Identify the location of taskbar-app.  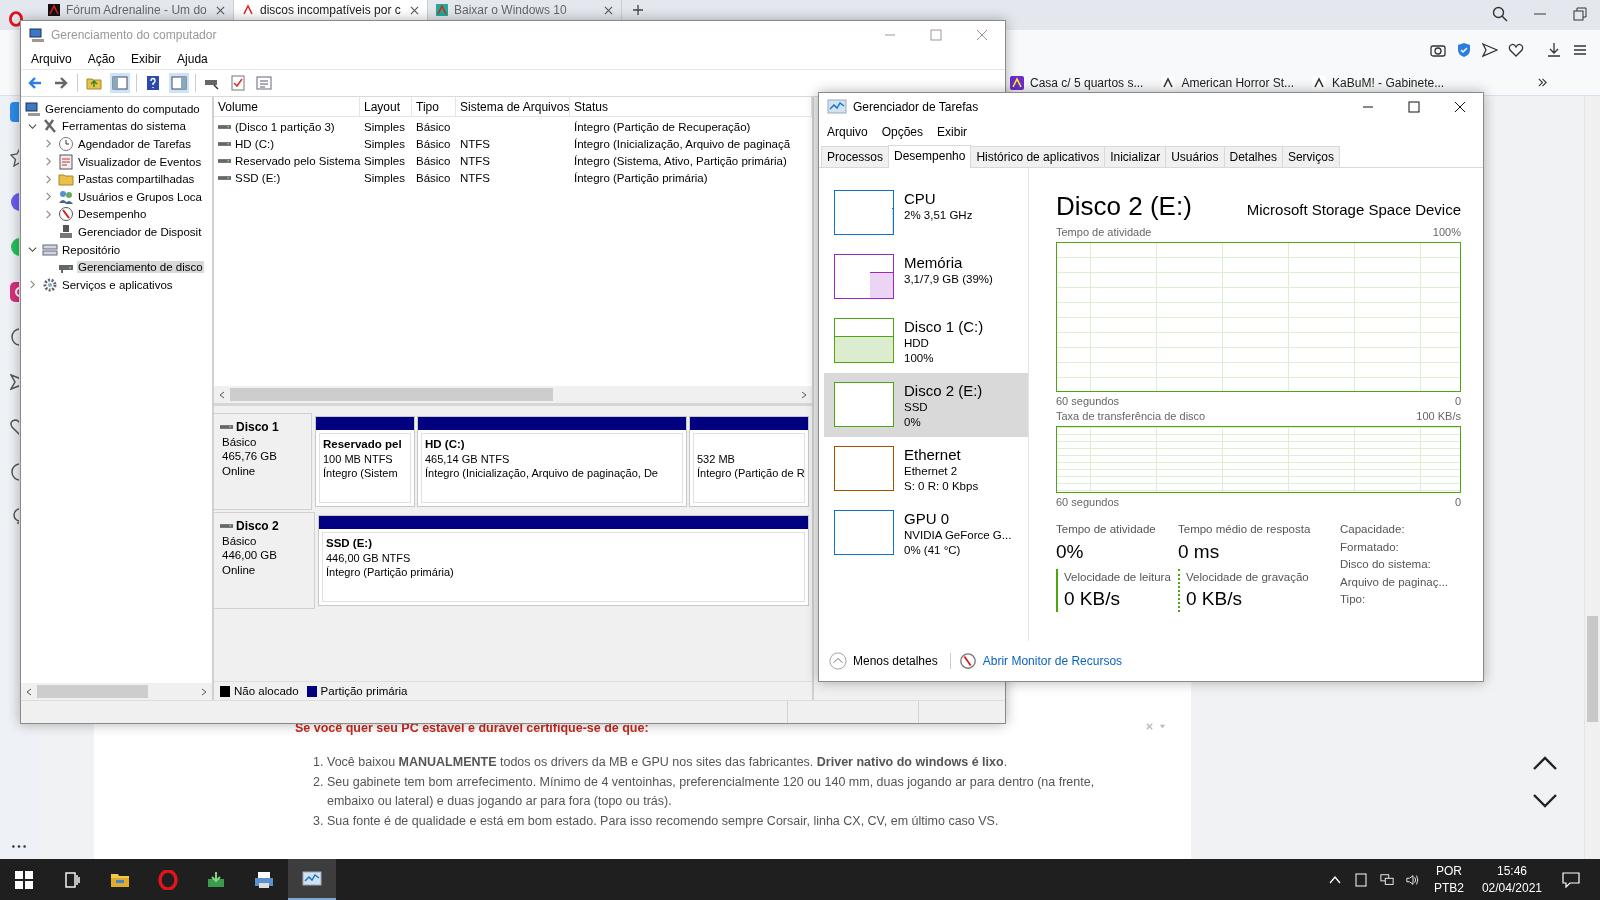
(312, 879).